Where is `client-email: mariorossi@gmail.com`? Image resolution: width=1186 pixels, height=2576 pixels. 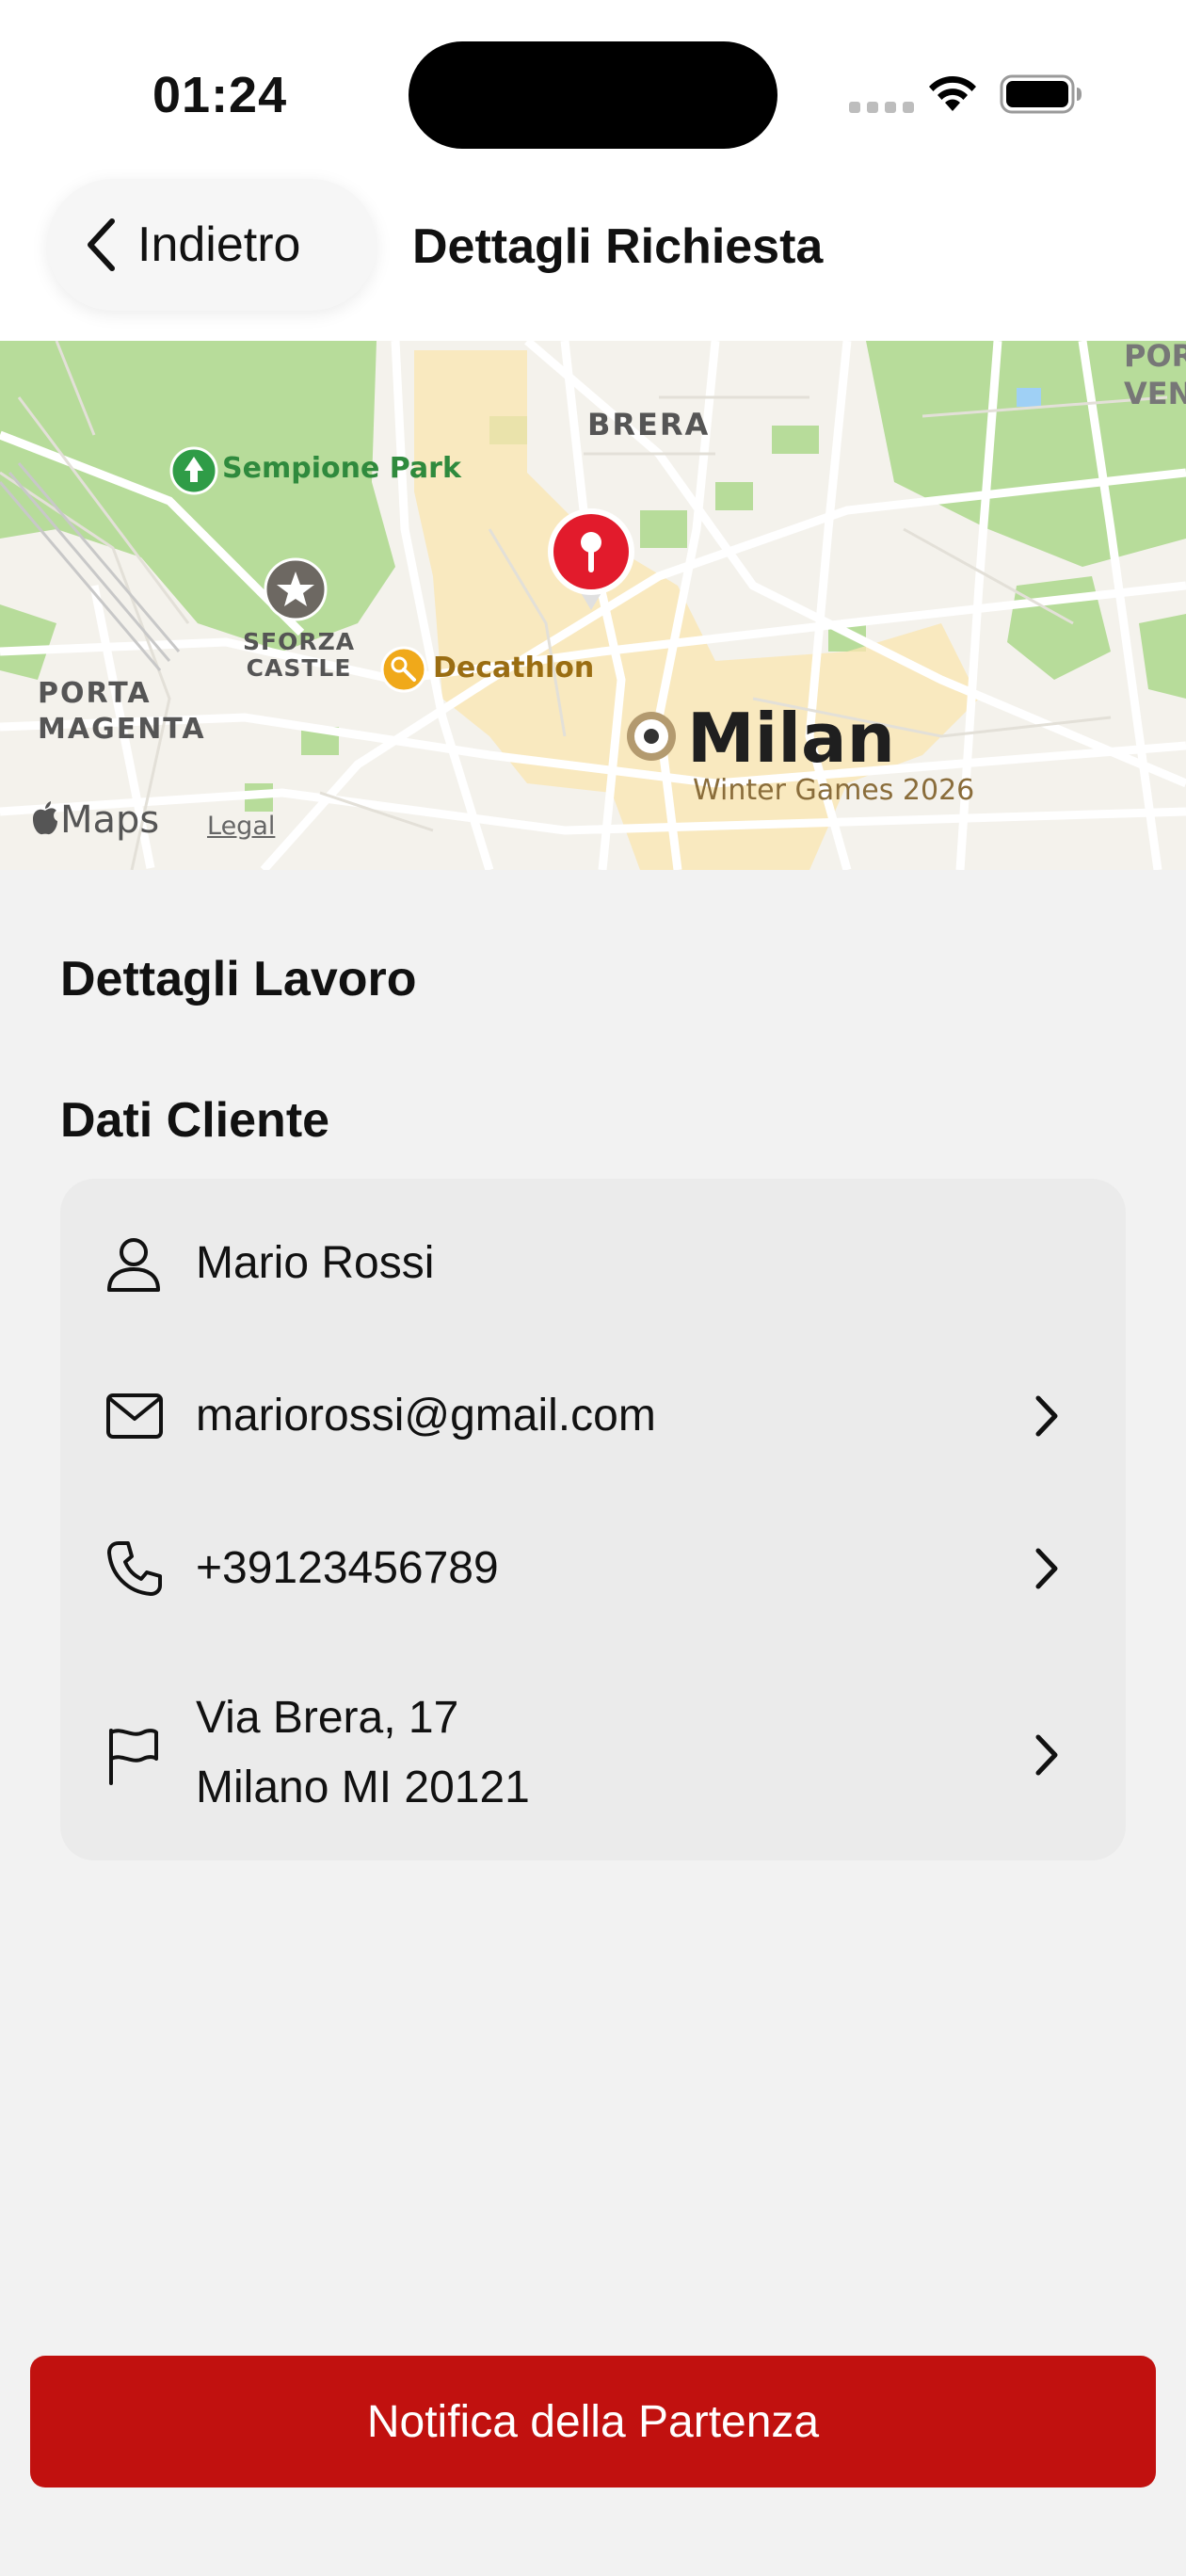 client-email: mariorossi@gmail.com is located at coordinates (426, 1416).